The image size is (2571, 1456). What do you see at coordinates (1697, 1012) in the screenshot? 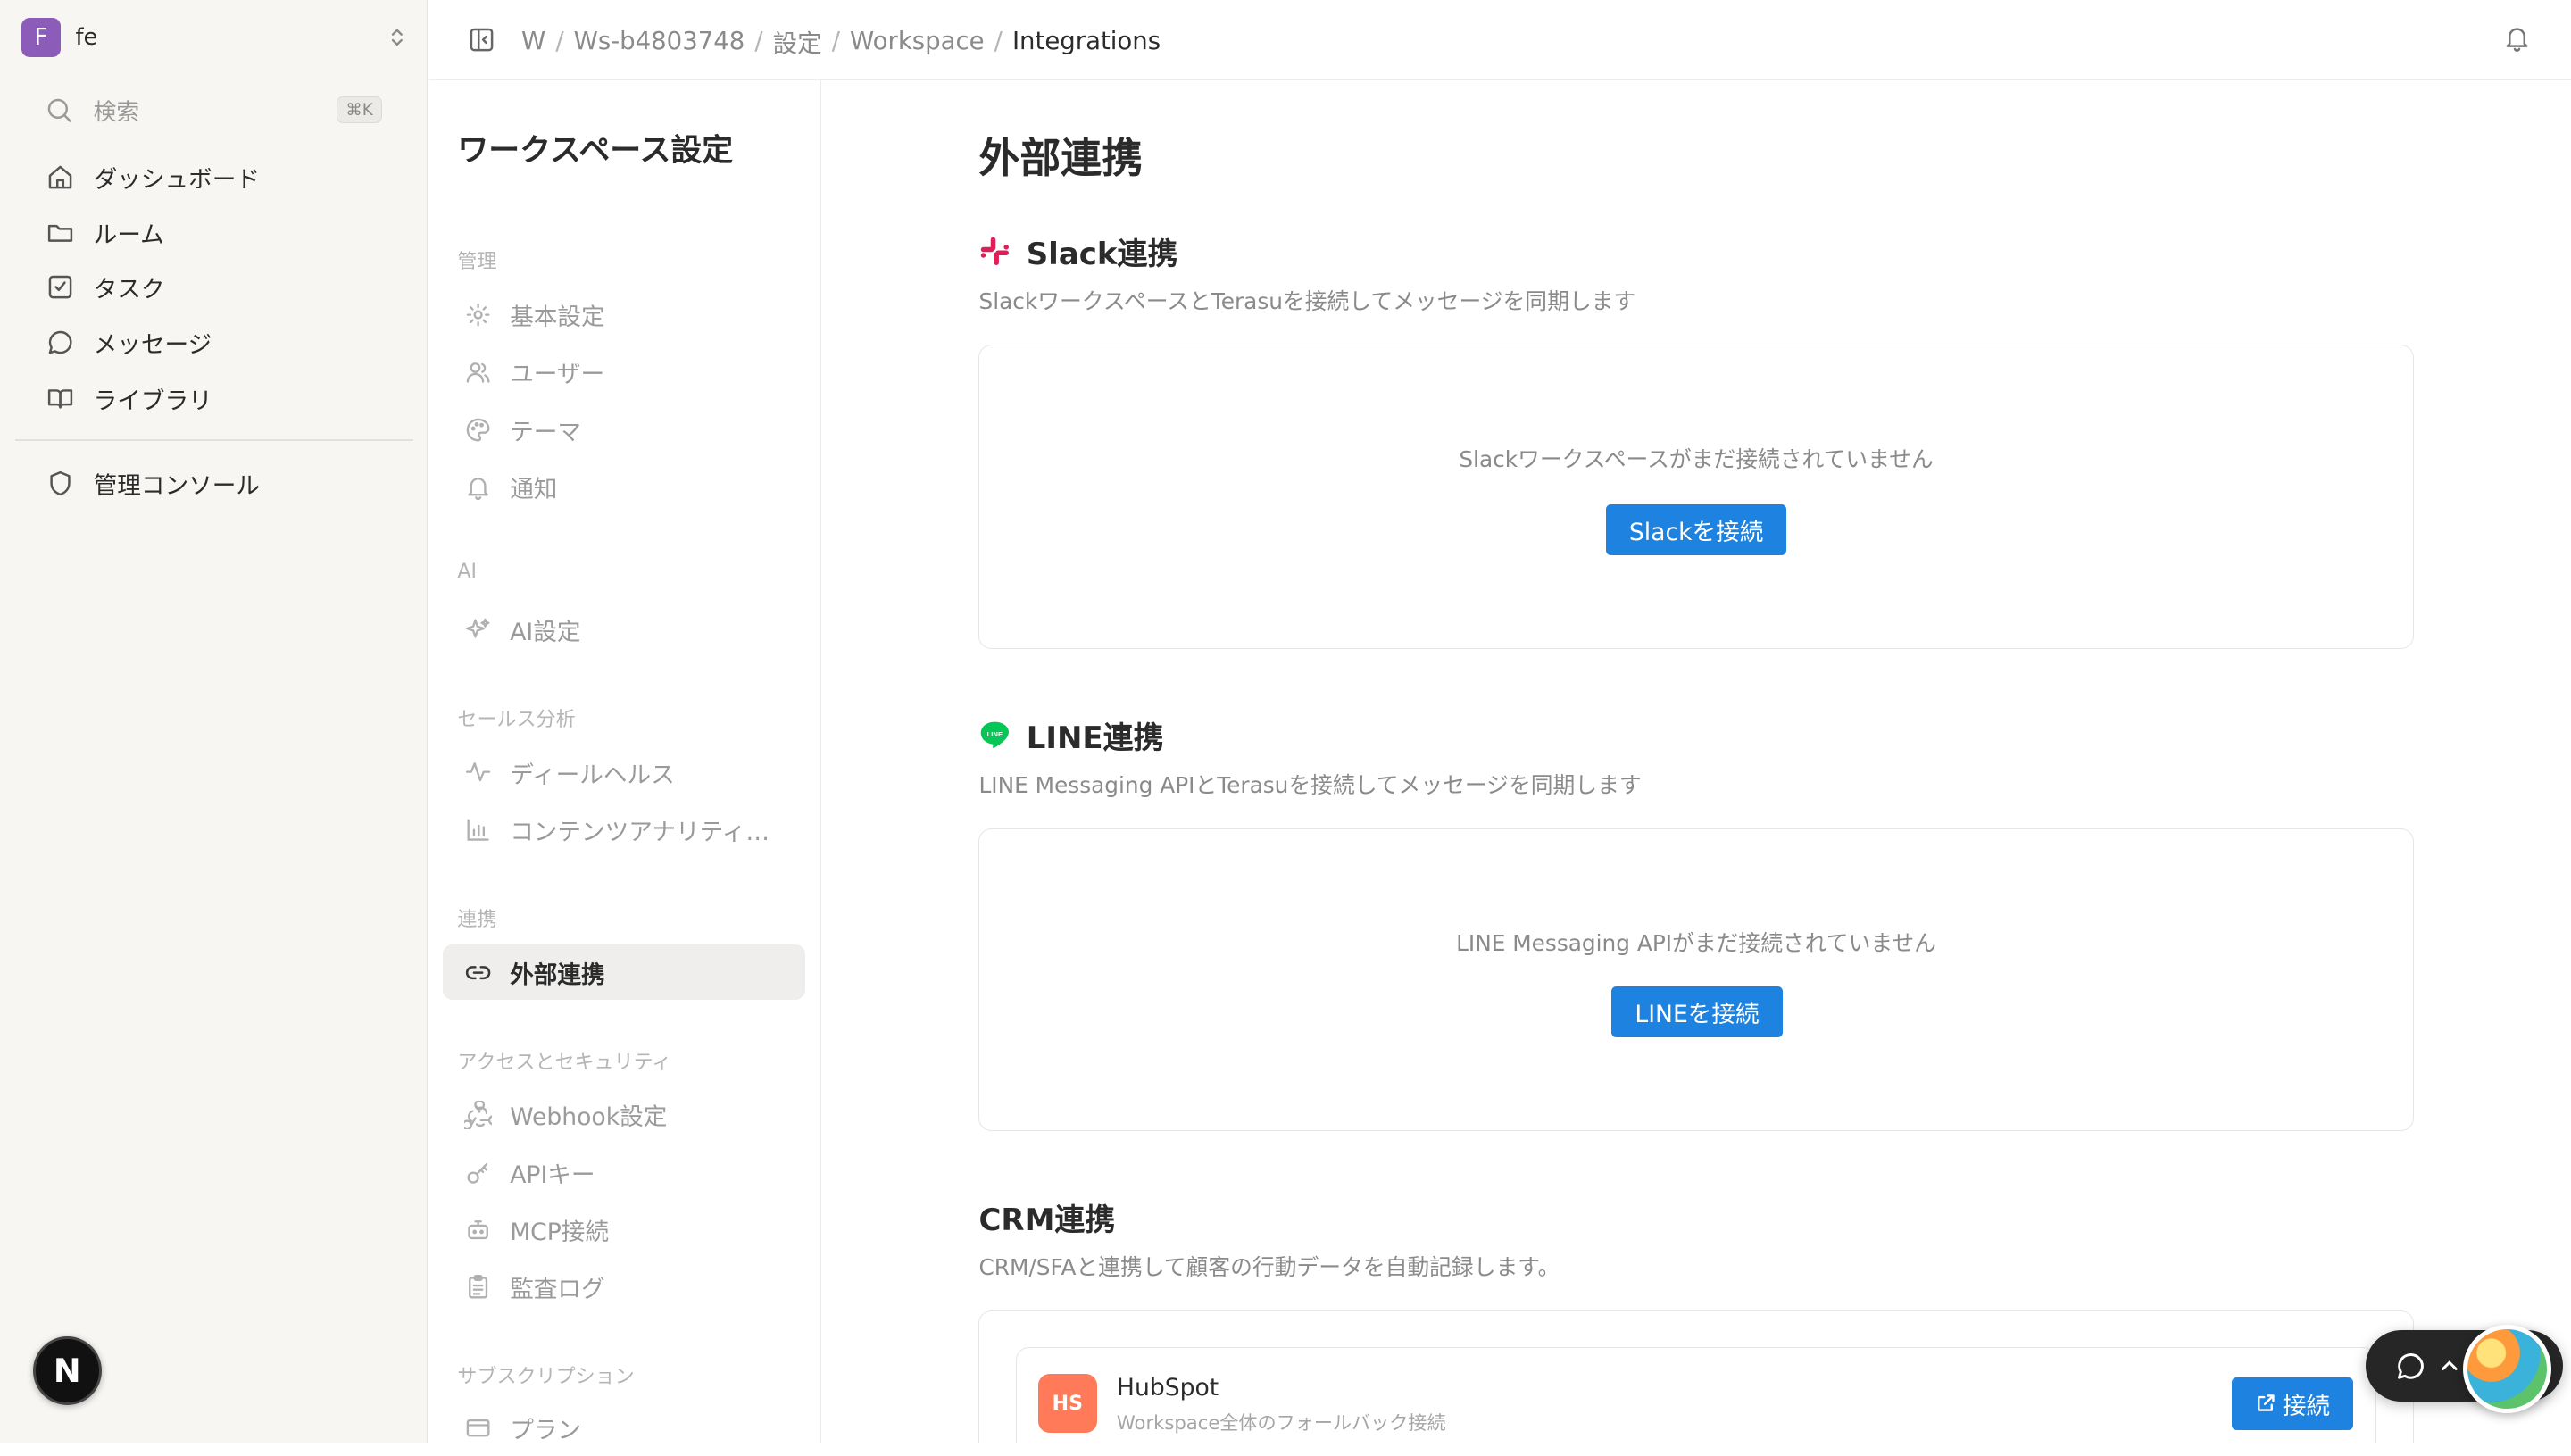
I see `connect-line-button: LINEを接続` at bounding box center [1697, 1012].